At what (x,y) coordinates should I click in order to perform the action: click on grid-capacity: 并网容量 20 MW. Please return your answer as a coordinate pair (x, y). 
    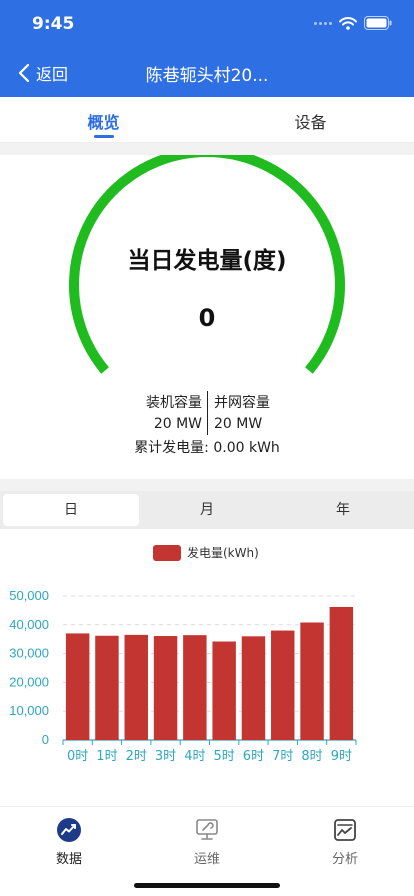
    Looking at the image, I should click on (242, 414).